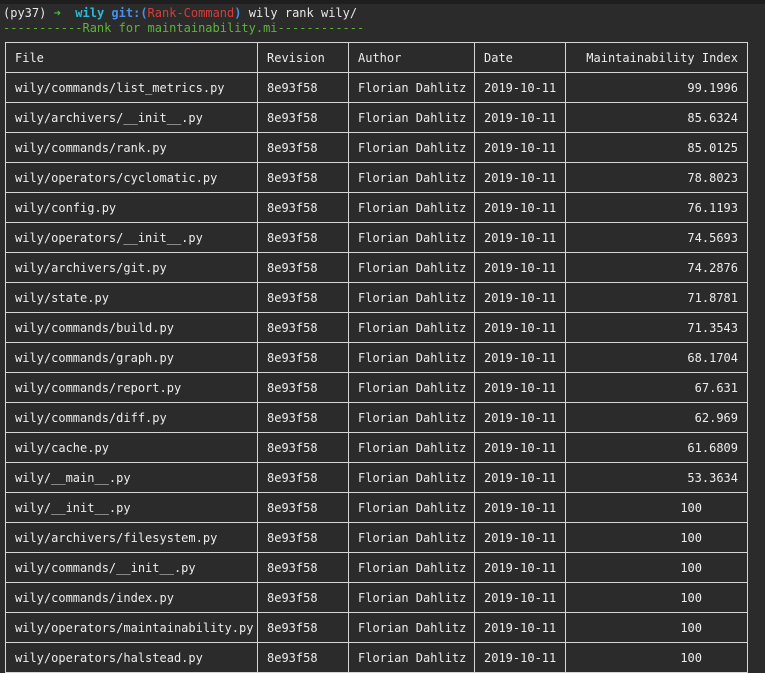 The height and width of the screenshot is (673, 765). I want to click on file-cell: wily/commands/build.py, so click(131, 327).